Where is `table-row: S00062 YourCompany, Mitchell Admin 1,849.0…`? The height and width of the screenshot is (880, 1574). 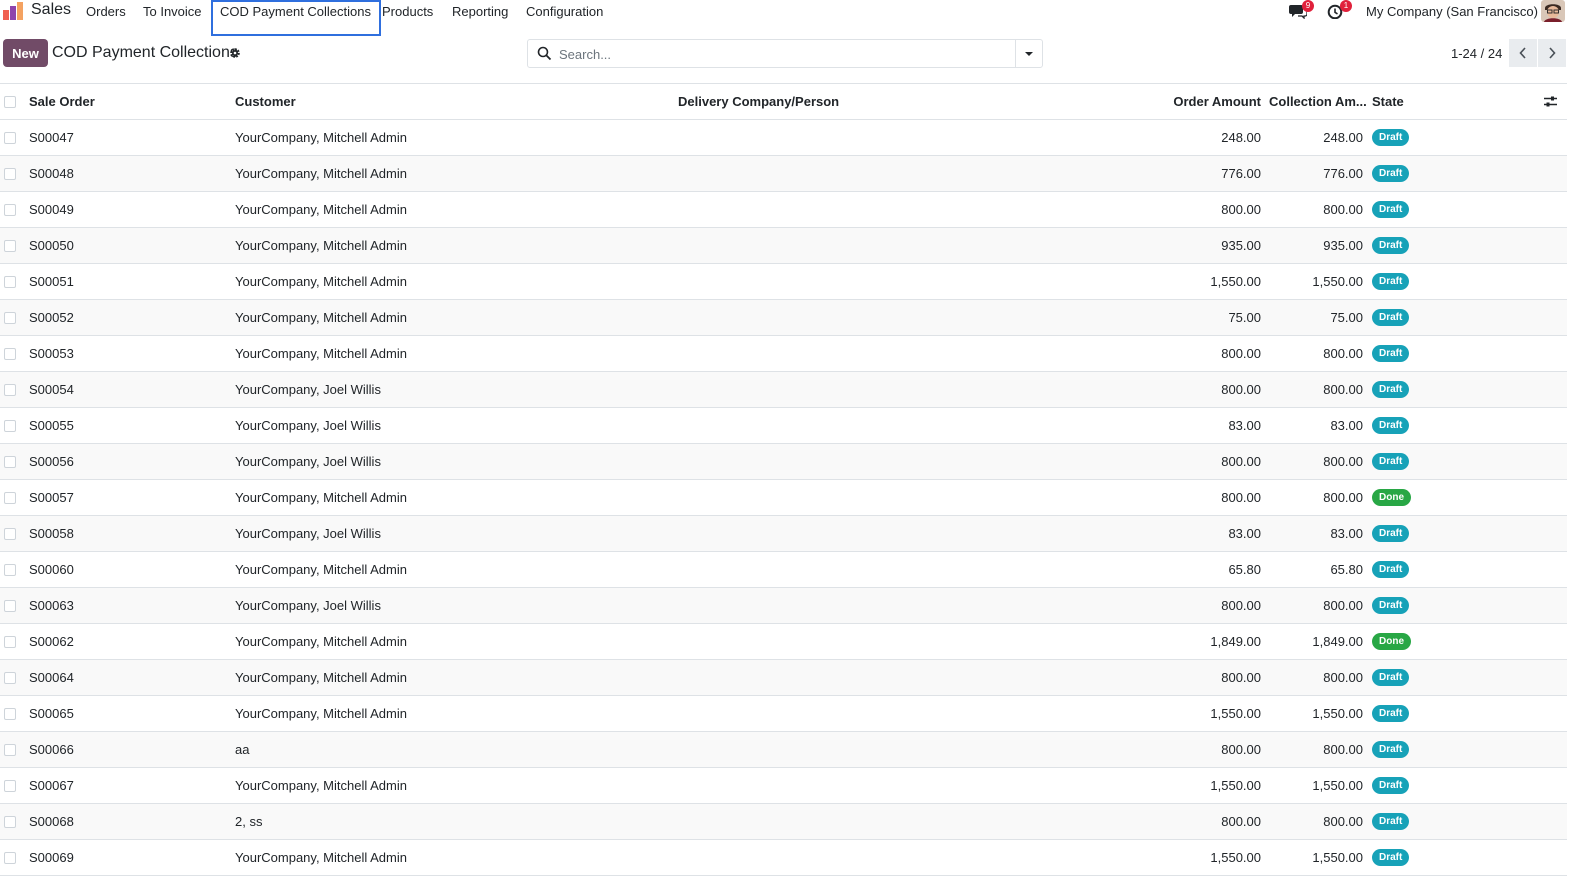 table-row: S00062 YourCompany, Mitchell Admin 1,849.0… is located at coordinates (783, 642).